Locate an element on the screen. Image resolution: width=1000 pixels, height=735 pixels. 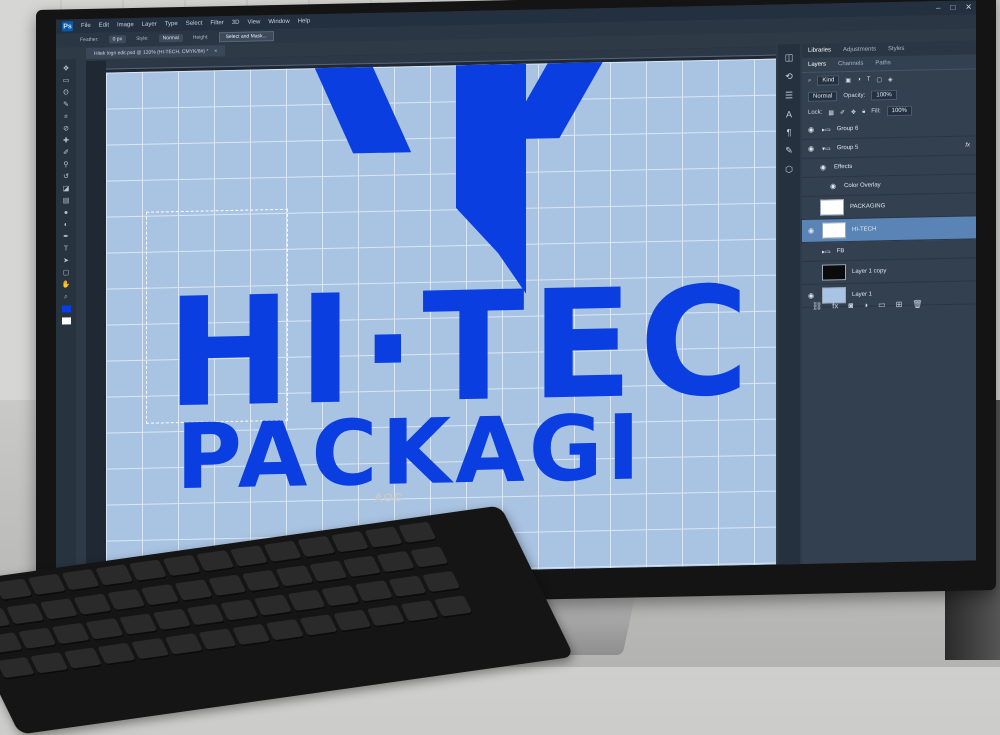
menu-layer: Layer is located at coordinates (149, 25).